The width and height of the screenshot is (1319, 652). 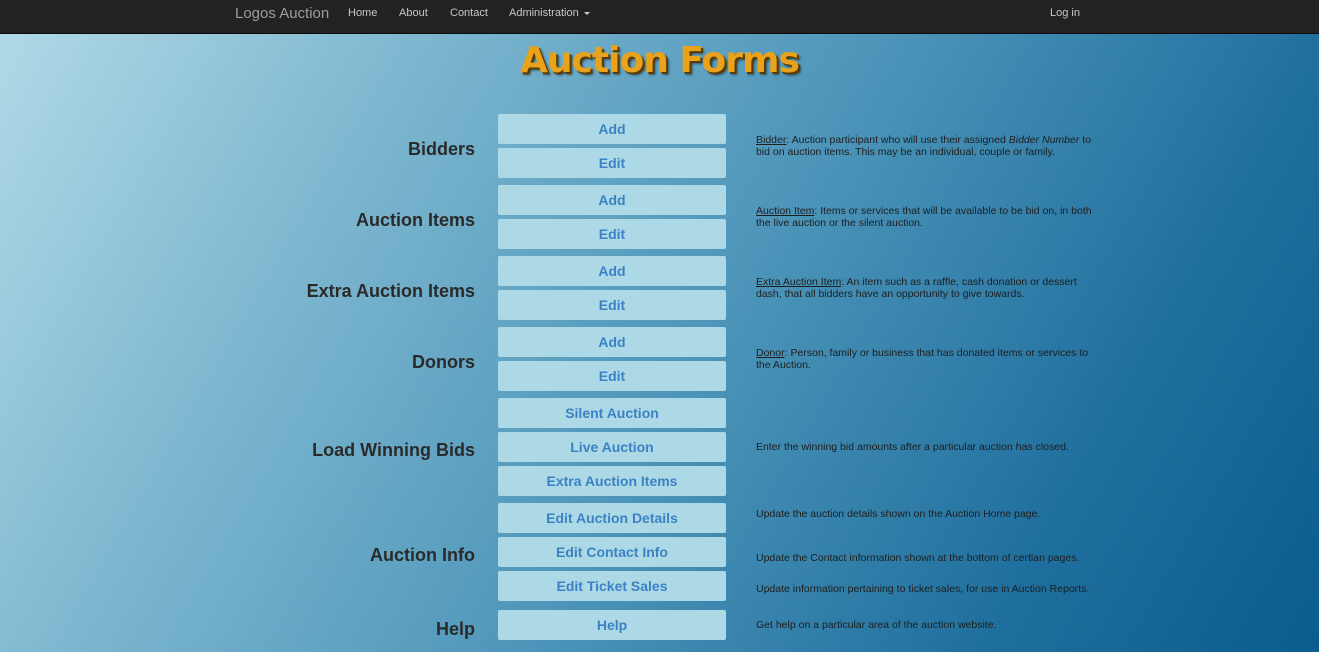 I want to click on section-label-auction-info: Auction Info, so click(x=422, y=555).